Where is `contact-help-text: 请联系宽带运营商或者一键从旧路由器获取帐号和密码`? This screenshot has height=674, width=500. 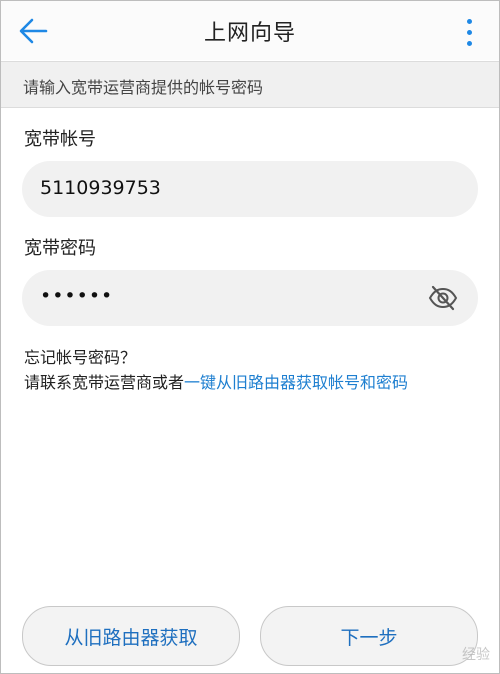 contact-help-text: 请联系宽带运营商或者一键从旧路由器获取帐号和密码 is located at coordinates (216, 381).